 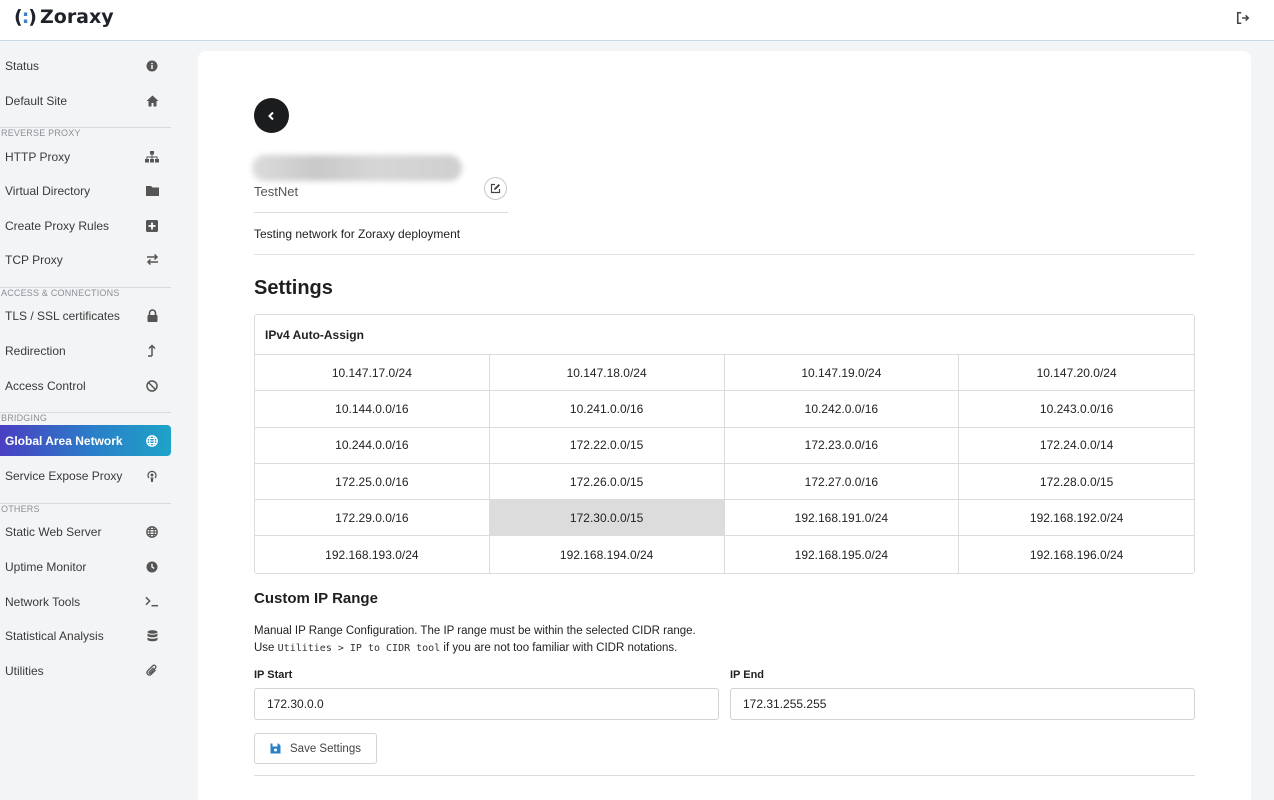 I want to click on cidr-option: 172.25.0.0/16, so click(x=372, y=482).